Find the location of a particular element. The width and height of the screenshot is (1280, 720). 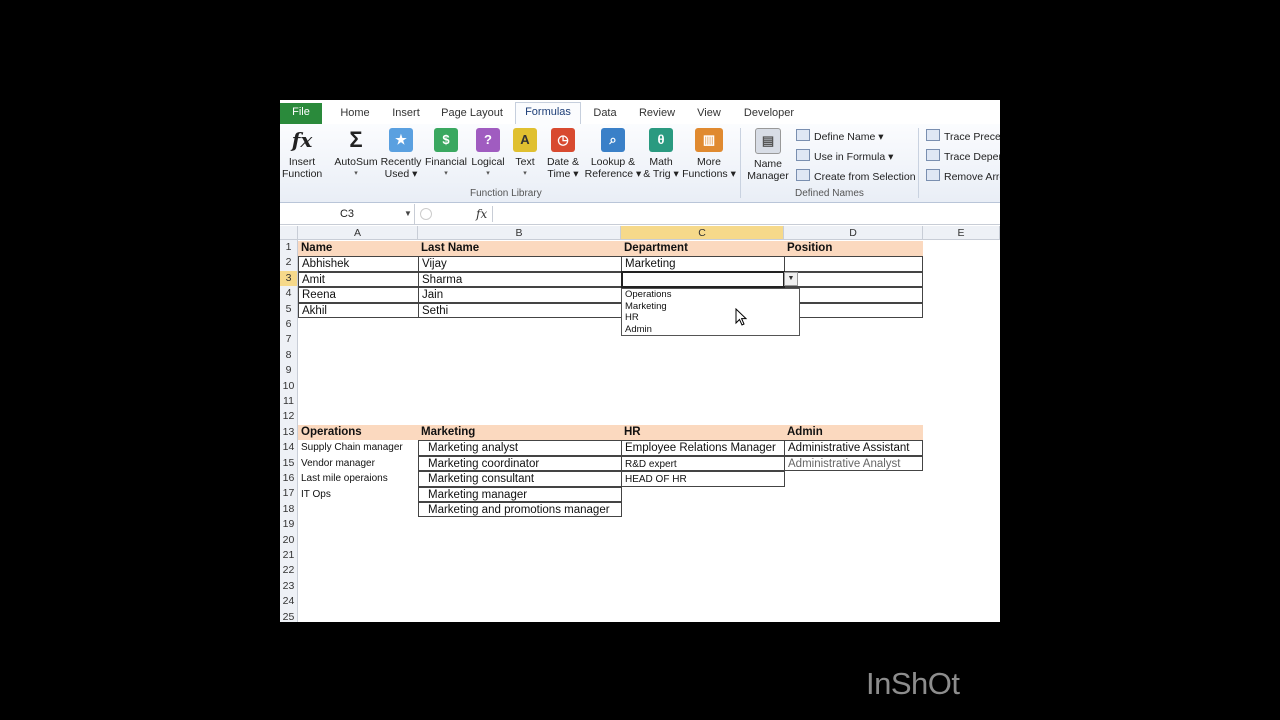

row-header-24: 24 is located at coordinates (289, 602).